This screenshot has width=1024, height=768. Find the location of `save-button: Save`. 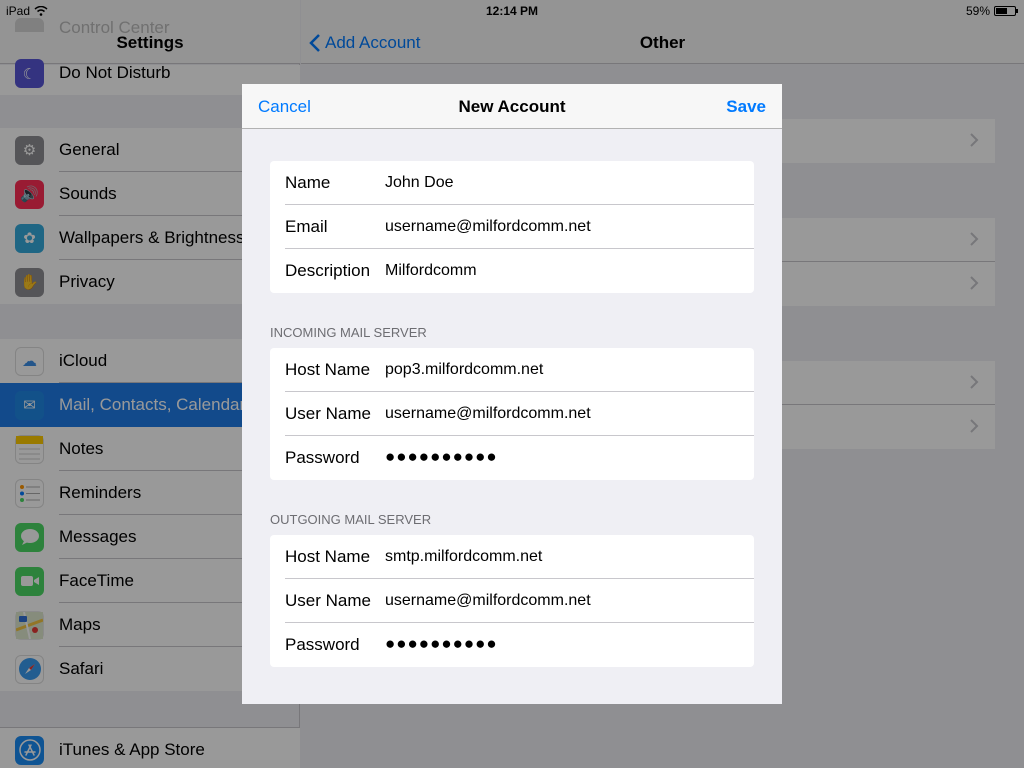

save-button: Save is located at coordinates (746, 107).